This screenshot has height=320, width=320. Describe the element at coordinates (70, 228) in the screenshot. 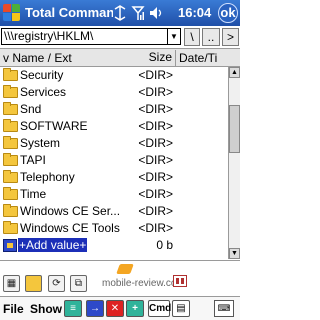

I see `item-name: Windows CE Tools` at that location.